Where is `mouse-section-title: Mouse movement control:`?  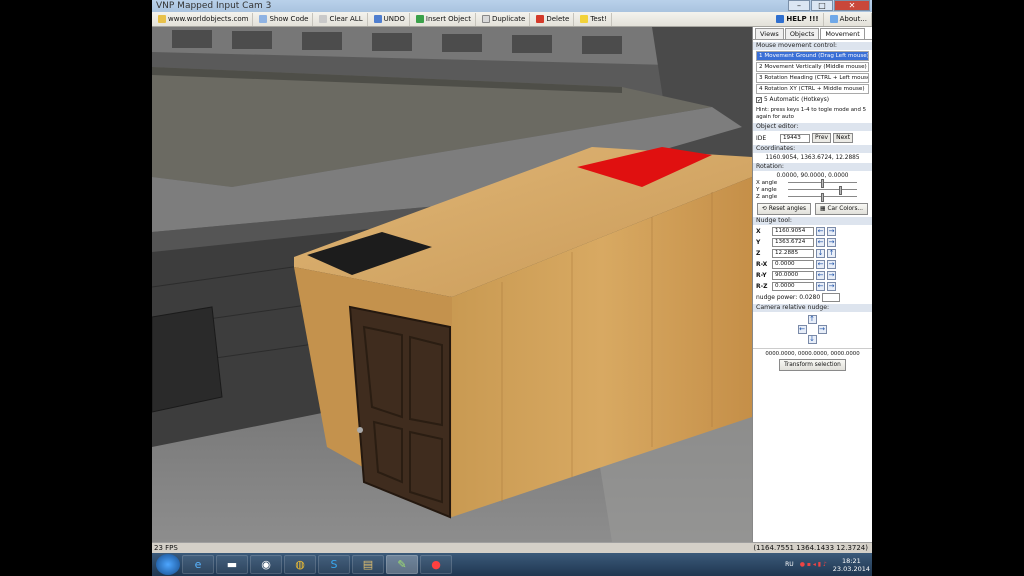
mouse-section-title: Mouse movement control: is located at coordinates (812, 46).